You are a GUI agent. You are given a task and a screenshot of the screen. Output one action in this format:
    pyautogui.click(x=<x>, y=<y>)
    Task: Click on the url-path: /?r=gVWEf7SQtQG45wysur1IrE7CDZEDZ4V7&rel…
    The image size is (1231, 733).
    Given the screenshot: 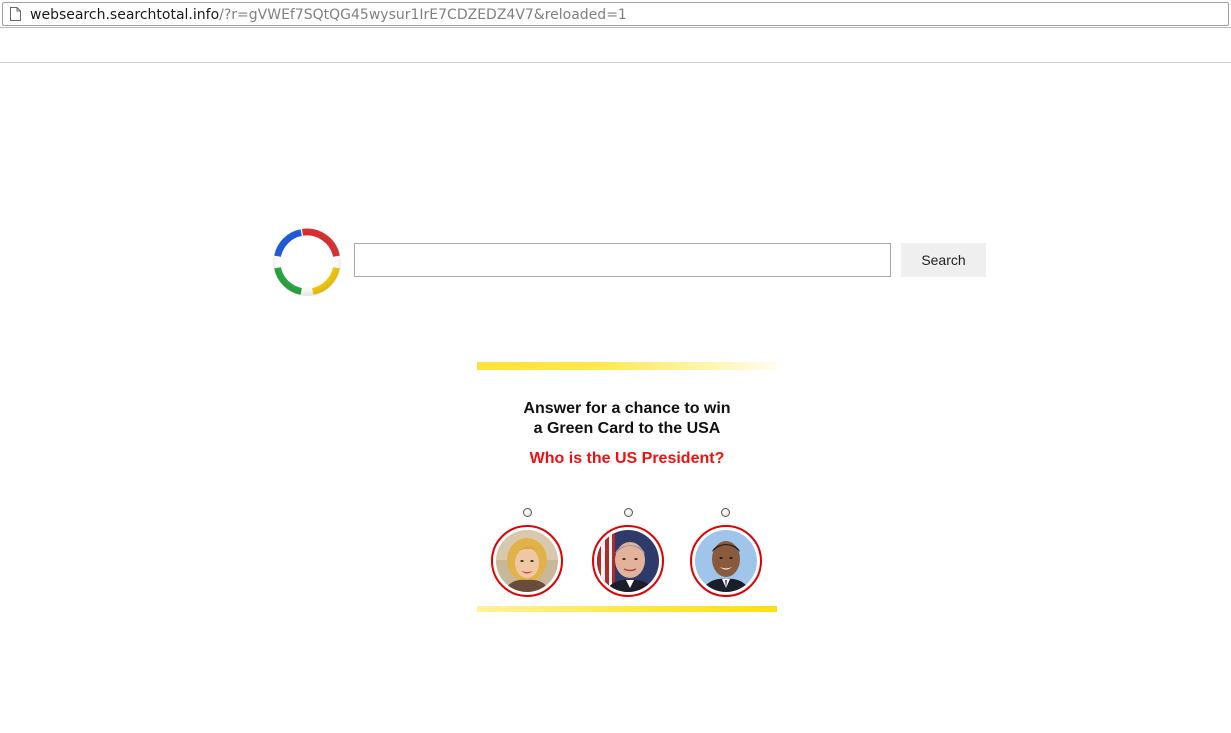 What is the action you would take?
    pyautogui.click(x=423, y=15)
    